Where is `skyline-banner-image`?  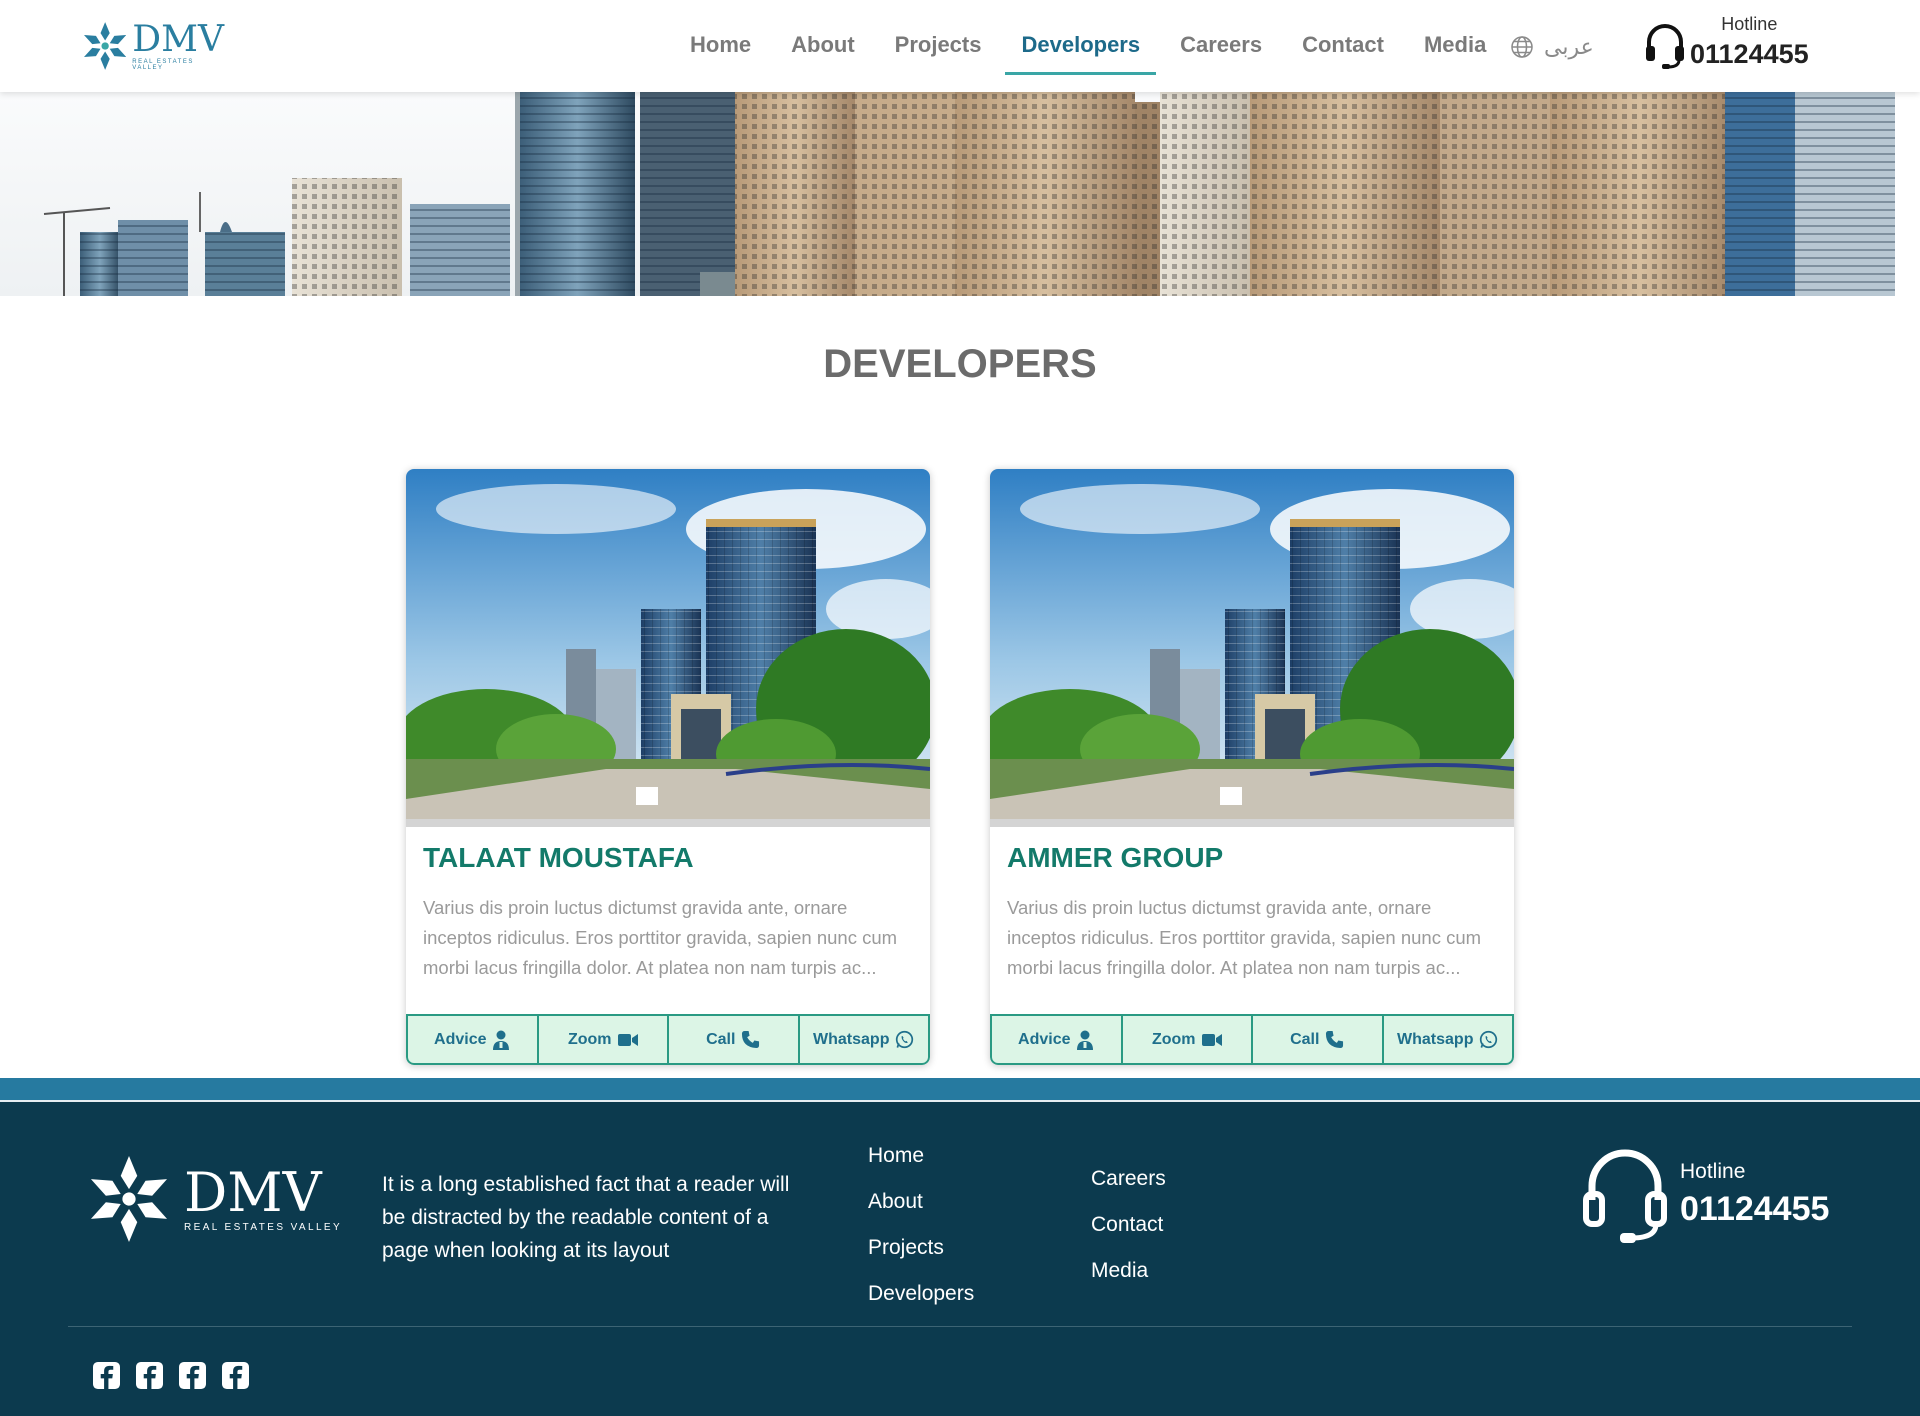 skyline-banner-image is located at coordinates (969, 194).